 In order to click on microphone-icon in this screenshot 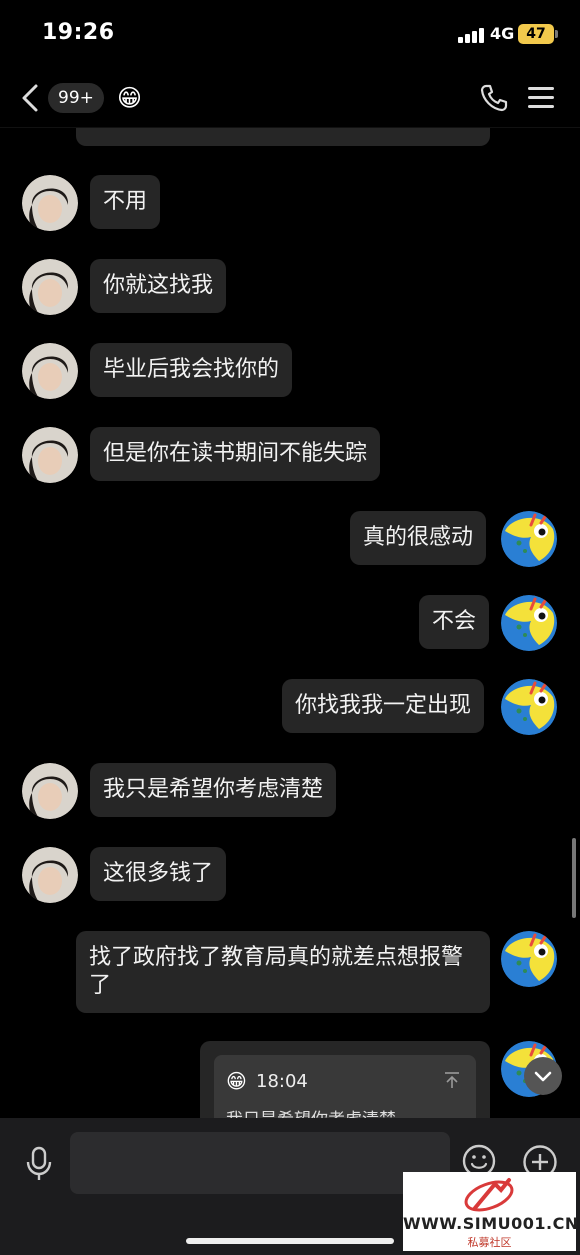, I will do `click(39, 1163)`.